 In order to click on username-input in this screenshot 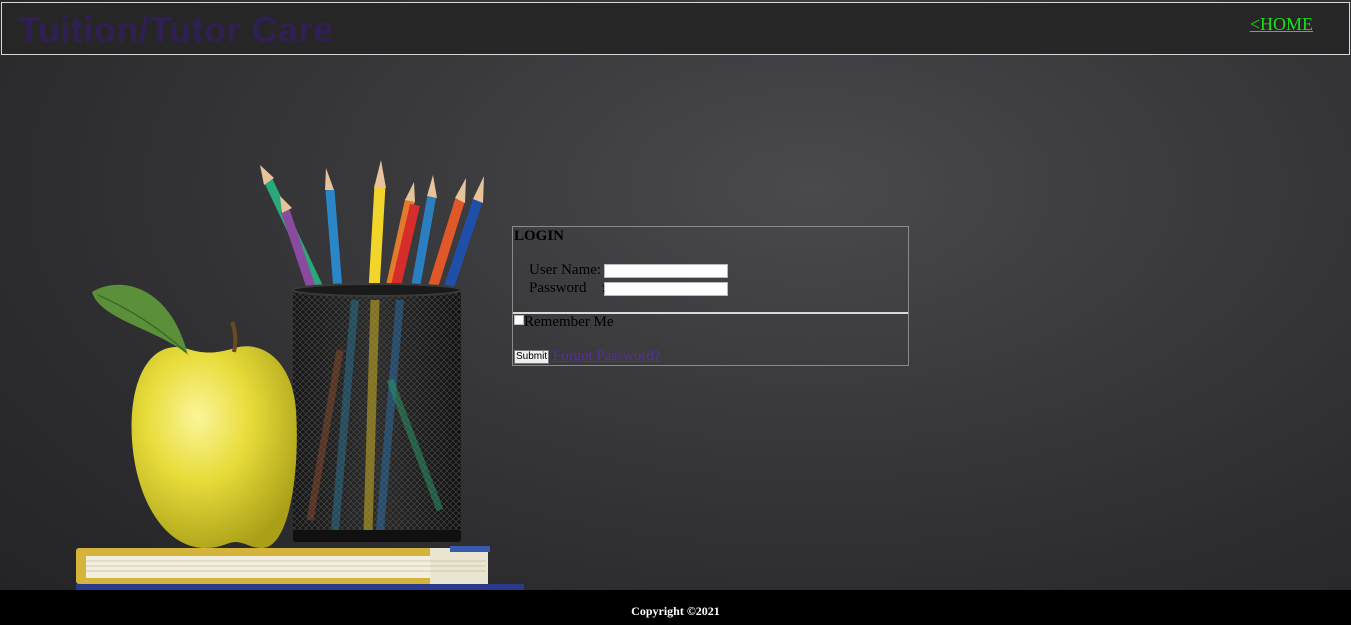, I will do `click(666, 271)`.